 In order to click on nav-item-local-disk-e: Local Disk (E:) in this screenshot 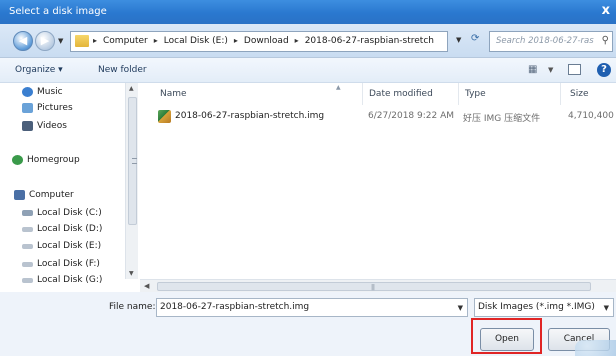, I will do `click(61, 246)`.